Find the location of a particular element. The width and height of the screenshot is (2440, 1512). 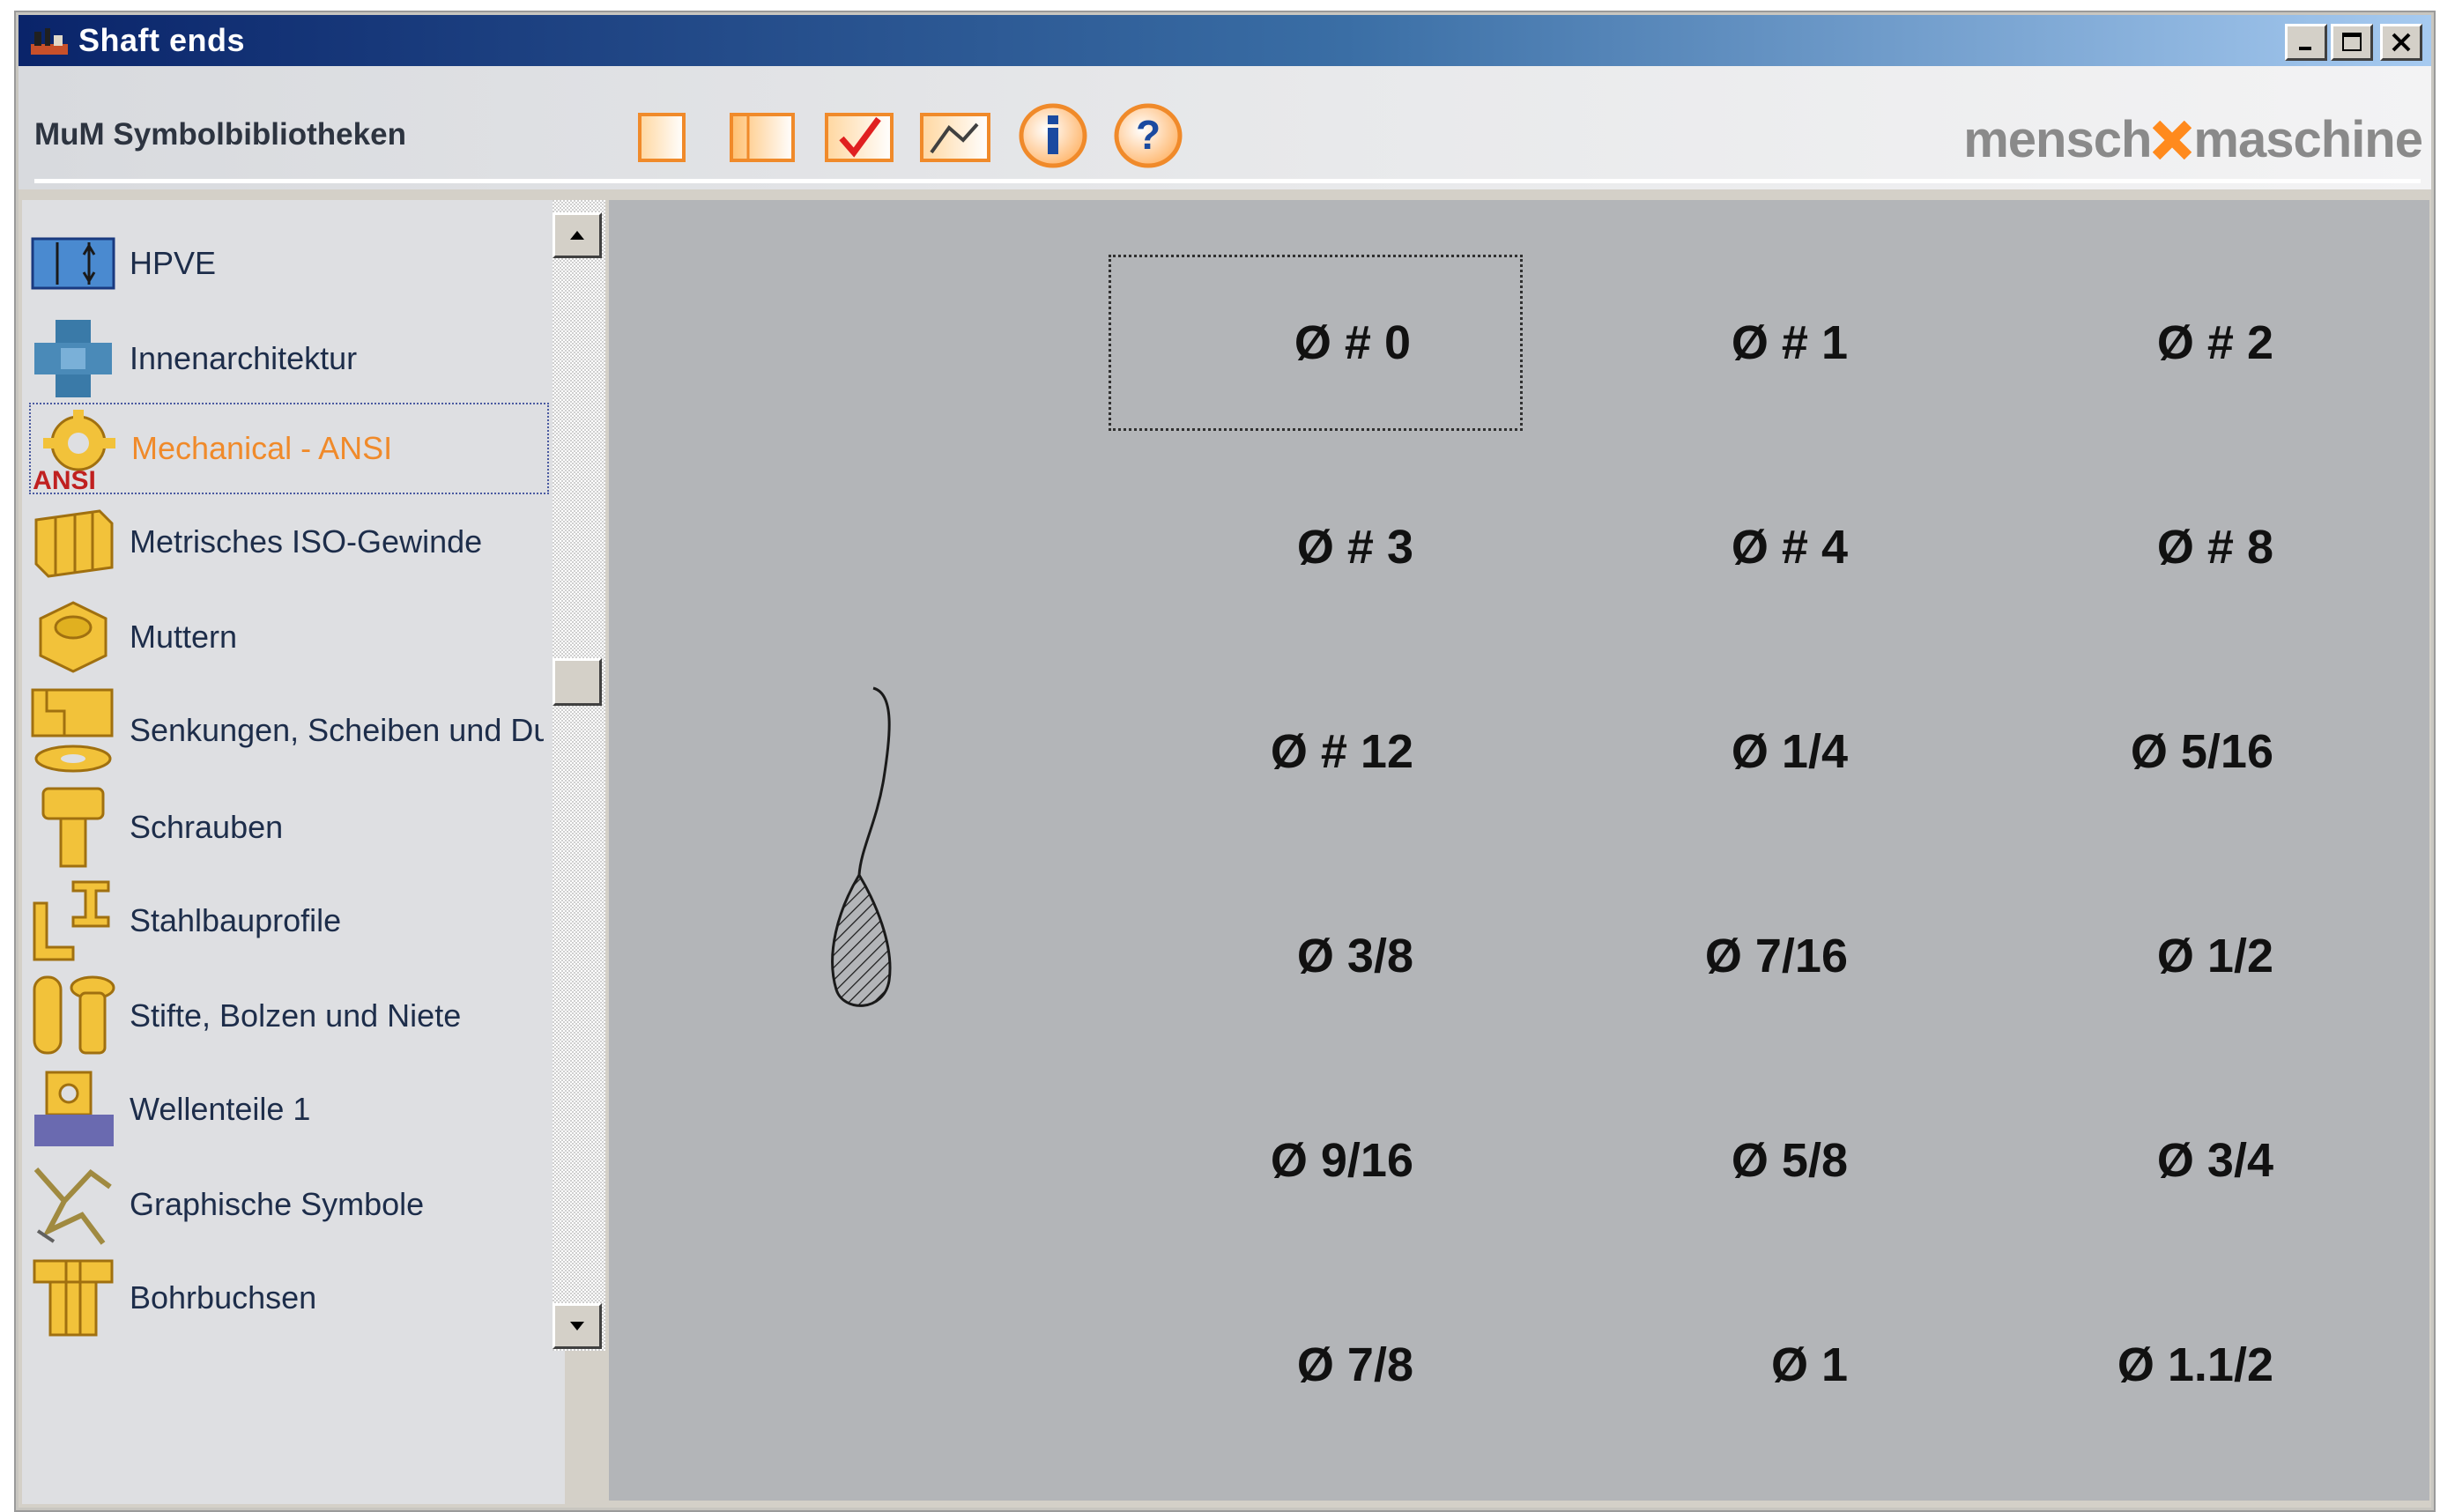

header-divider is located at coordinates (1227, 181).